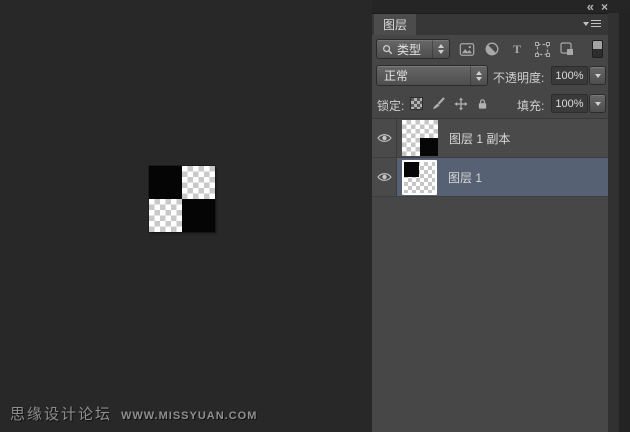 The image size is (630, 432). Describe the element at coordinates (449, 103) in the screenshot. I see `lock-icon-group` at that location.